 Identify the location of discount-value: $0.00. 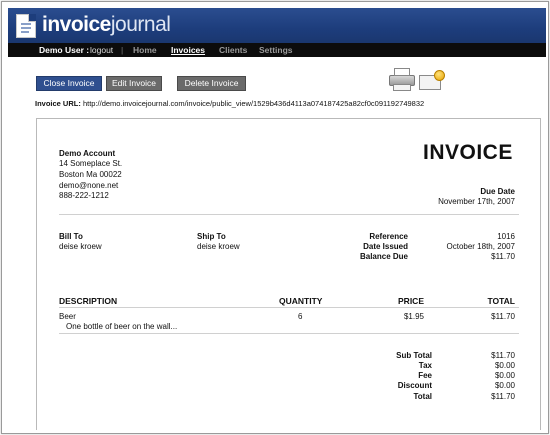
(504, 385).